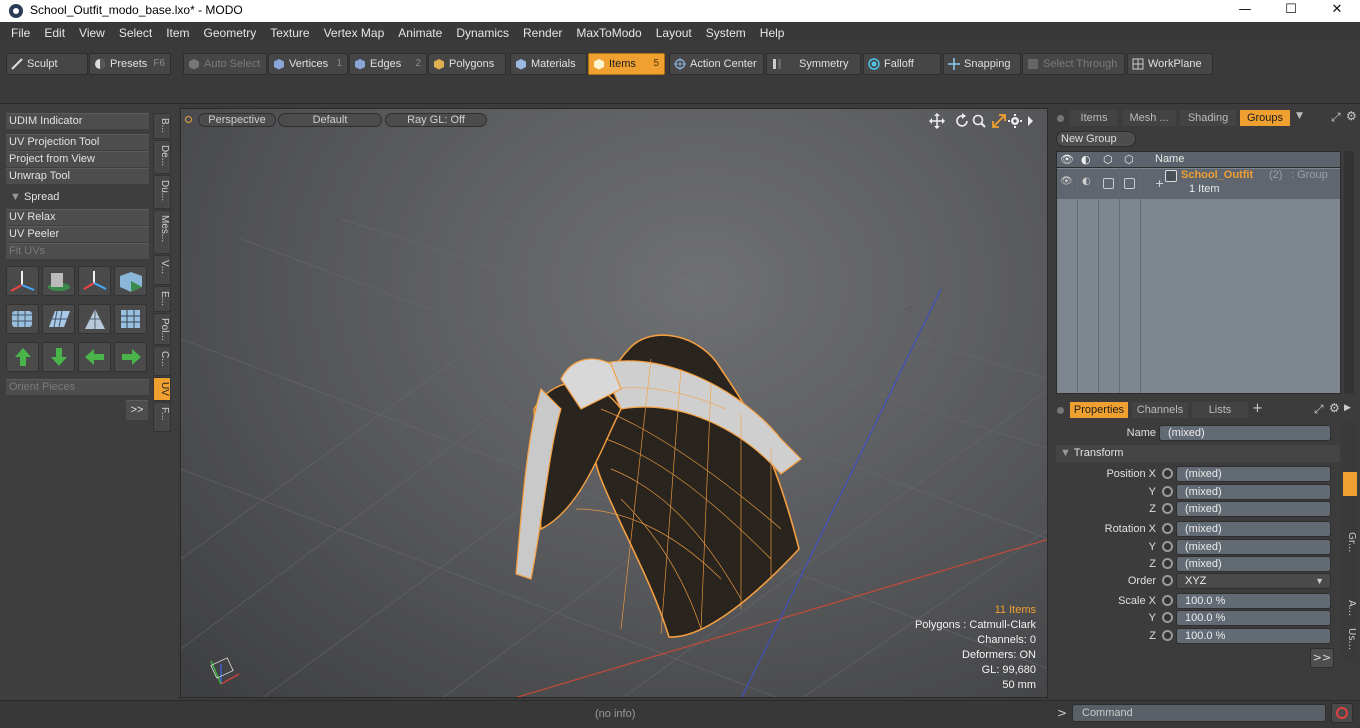  Describe the element at coordinates (1167, 635) in the screenshot. I see `scale-z-anim-dot-icon` at that location.